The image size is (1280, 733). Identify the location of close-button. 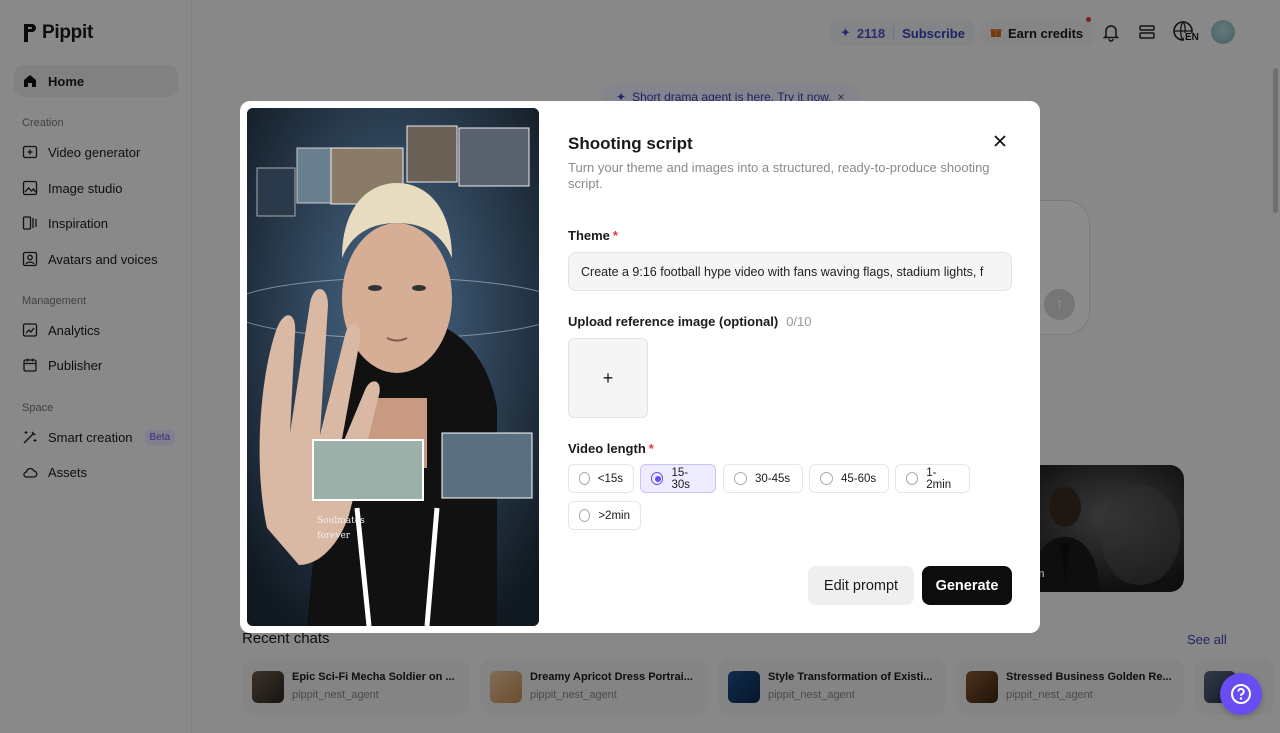
(1000, 141).